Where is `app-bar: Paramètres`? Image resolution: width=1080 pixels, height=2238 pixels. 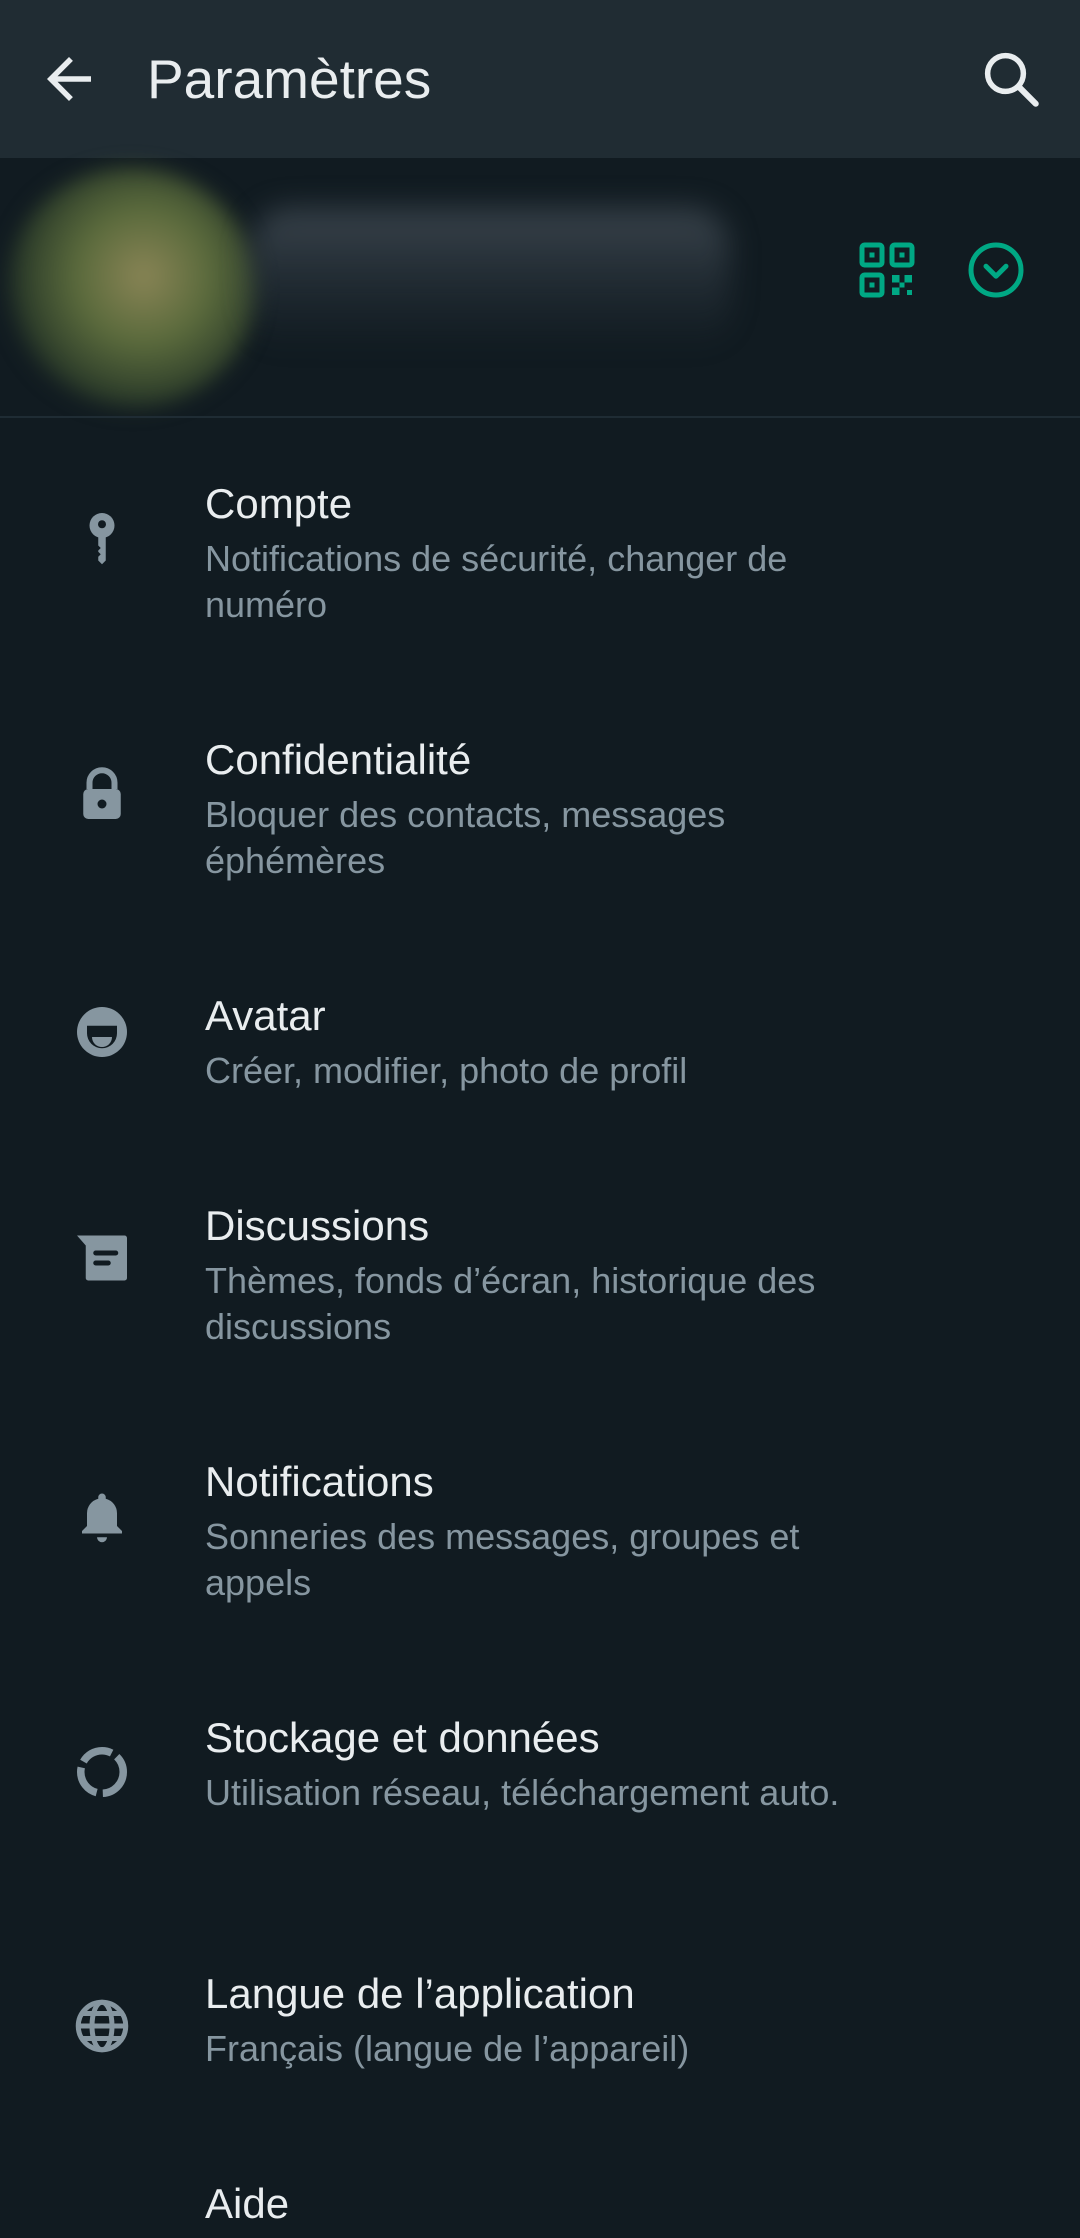 app-bar: Paramètres is located at coordinates (540, 79).